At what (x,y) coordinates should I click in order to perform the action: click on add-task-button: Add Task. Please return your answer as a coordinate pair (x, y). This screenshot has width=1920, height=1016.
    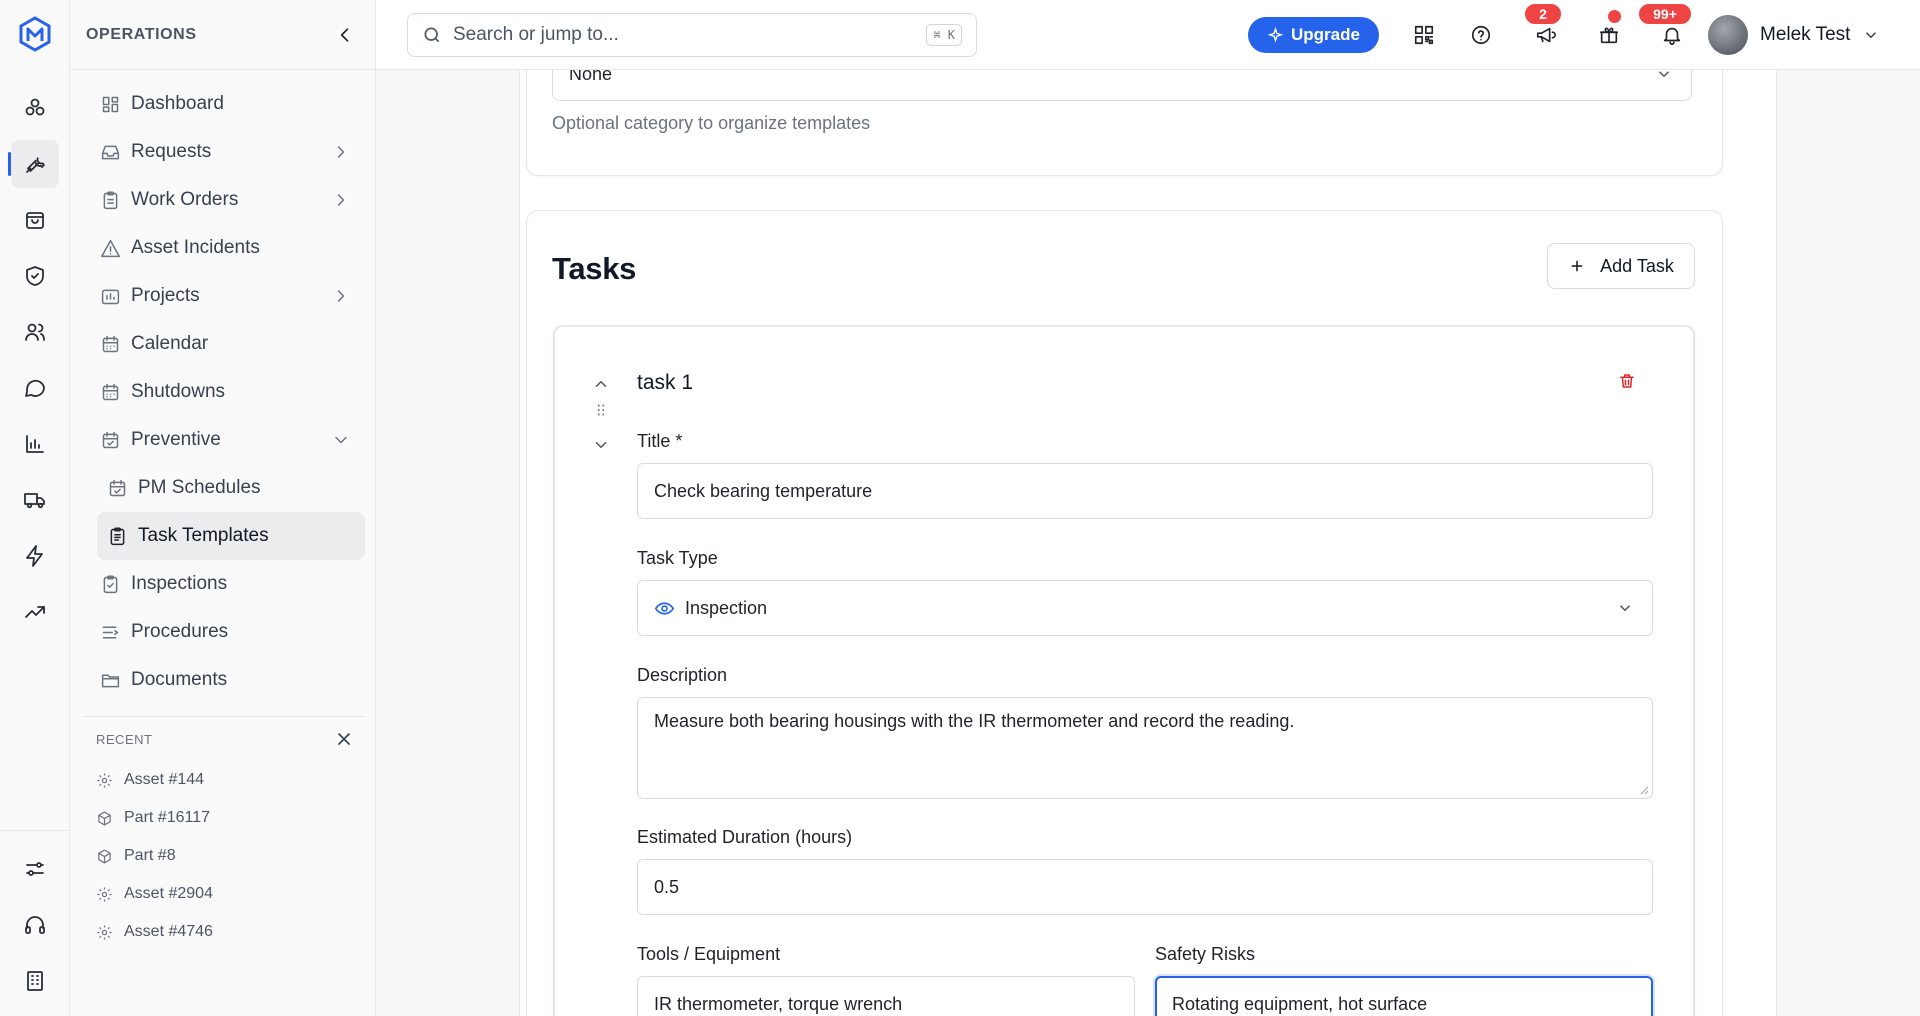
    Looking at the image, I should click on (1621, 266).